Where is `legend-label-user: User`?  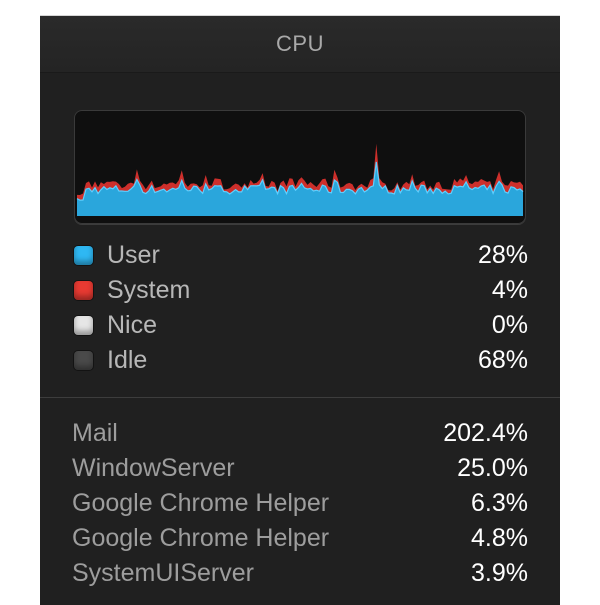
legend-label-user: User is located at coordinates (133, 255).